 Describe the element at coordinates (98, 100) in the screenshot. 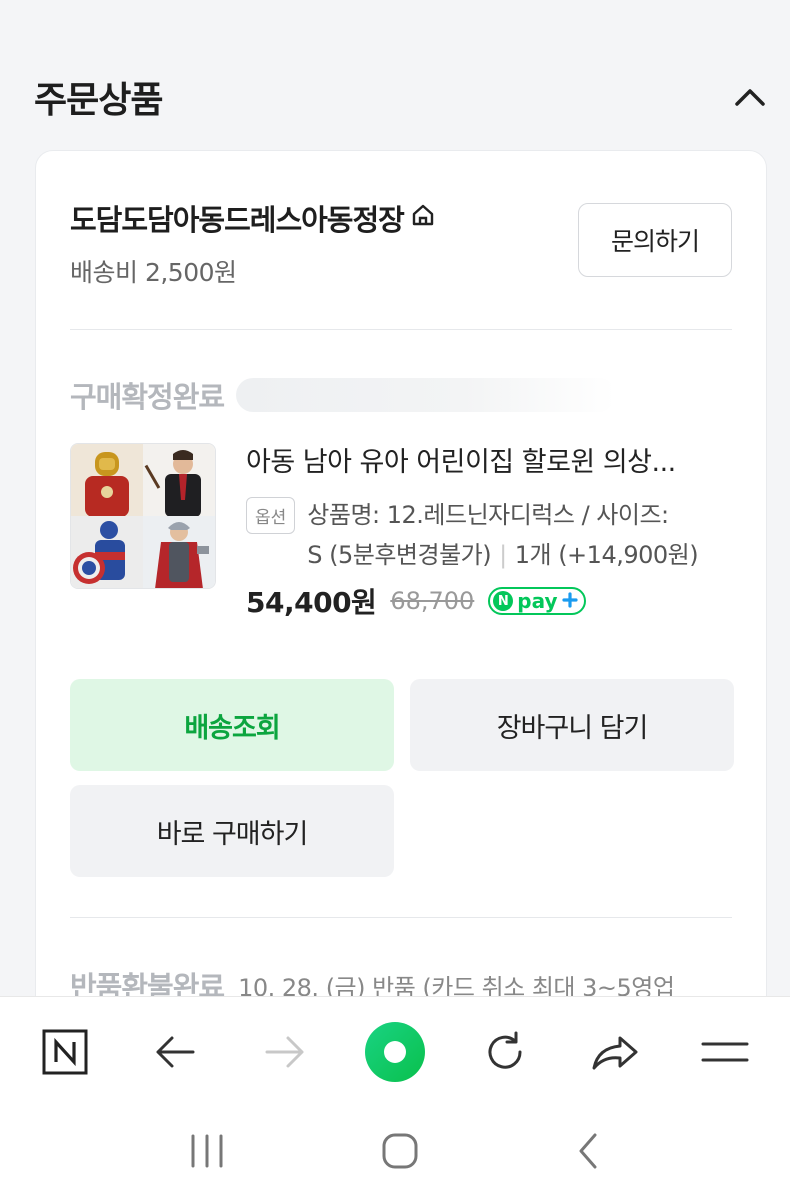

I see `section-title: 주문상품` at that location.